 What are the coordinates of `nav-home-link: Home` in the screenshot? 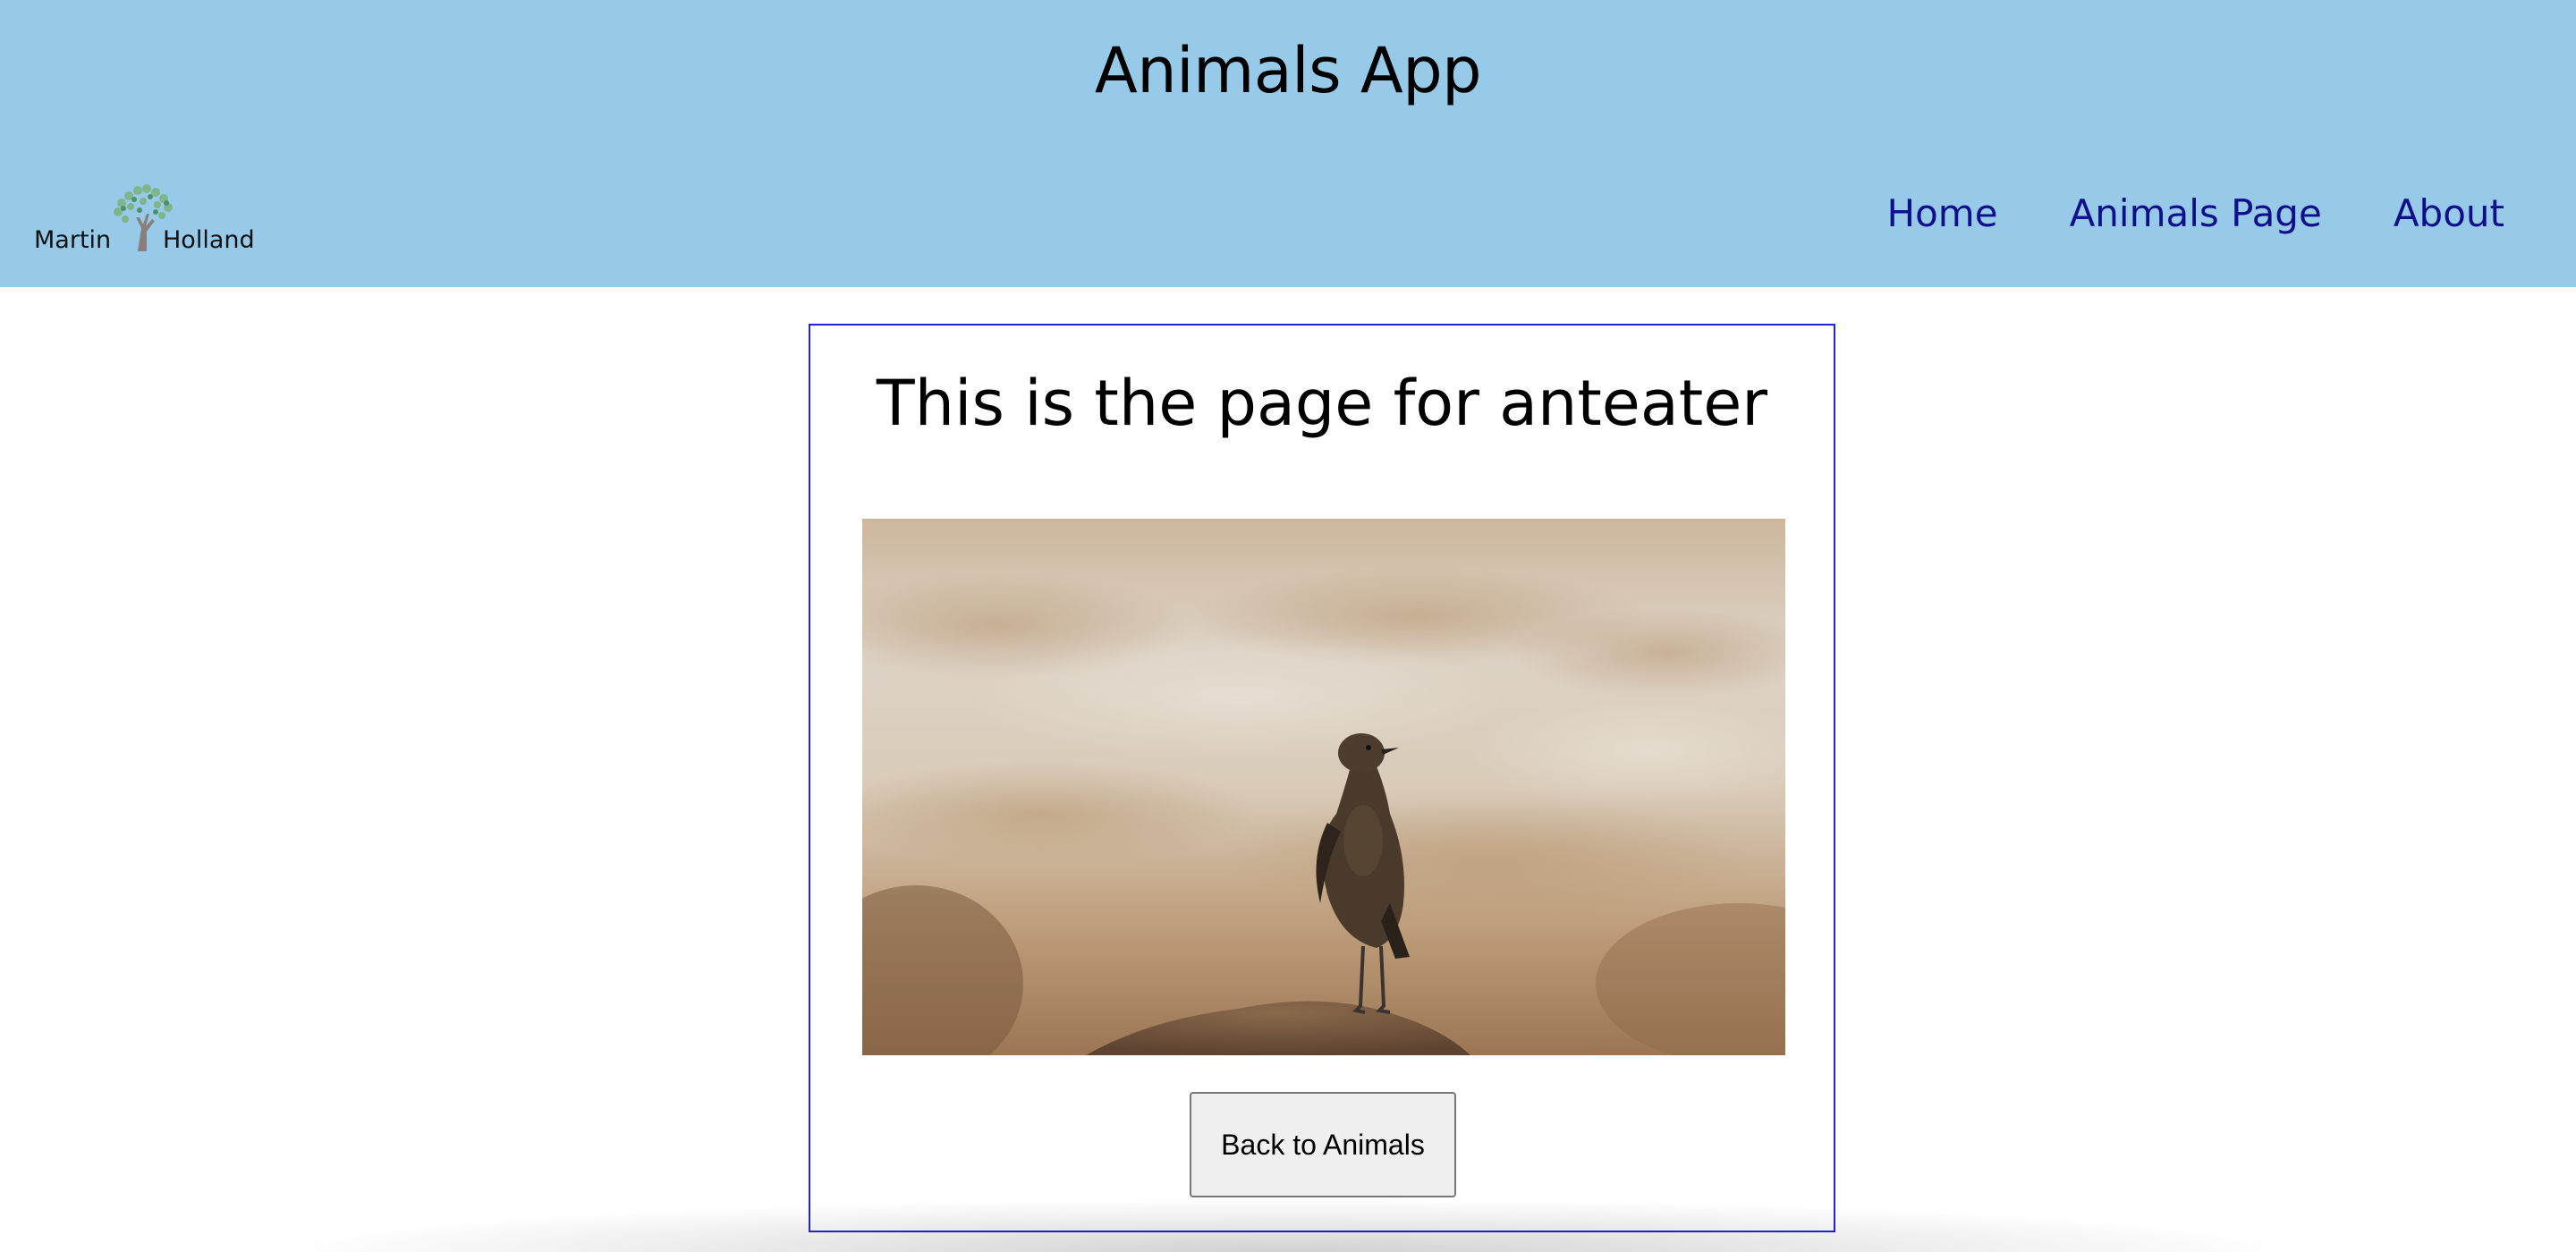 It's located at (1942, 213).